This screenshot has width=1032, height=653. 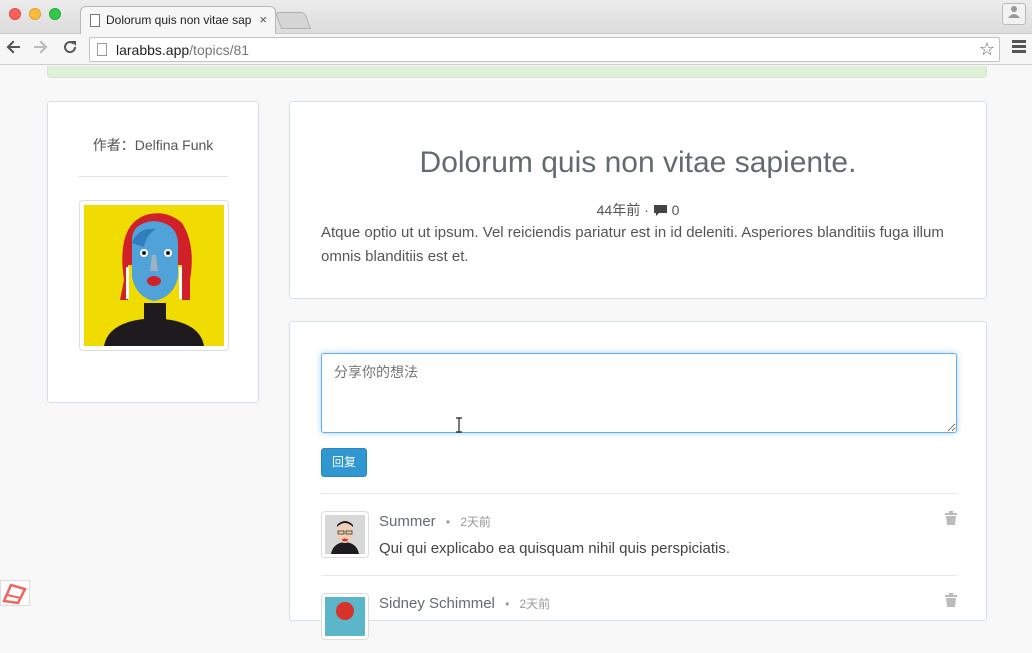 What do you see at coordinates (1014, 14) in the screenshot?
I see `profile-icon` at bounding box center [1014, 14].